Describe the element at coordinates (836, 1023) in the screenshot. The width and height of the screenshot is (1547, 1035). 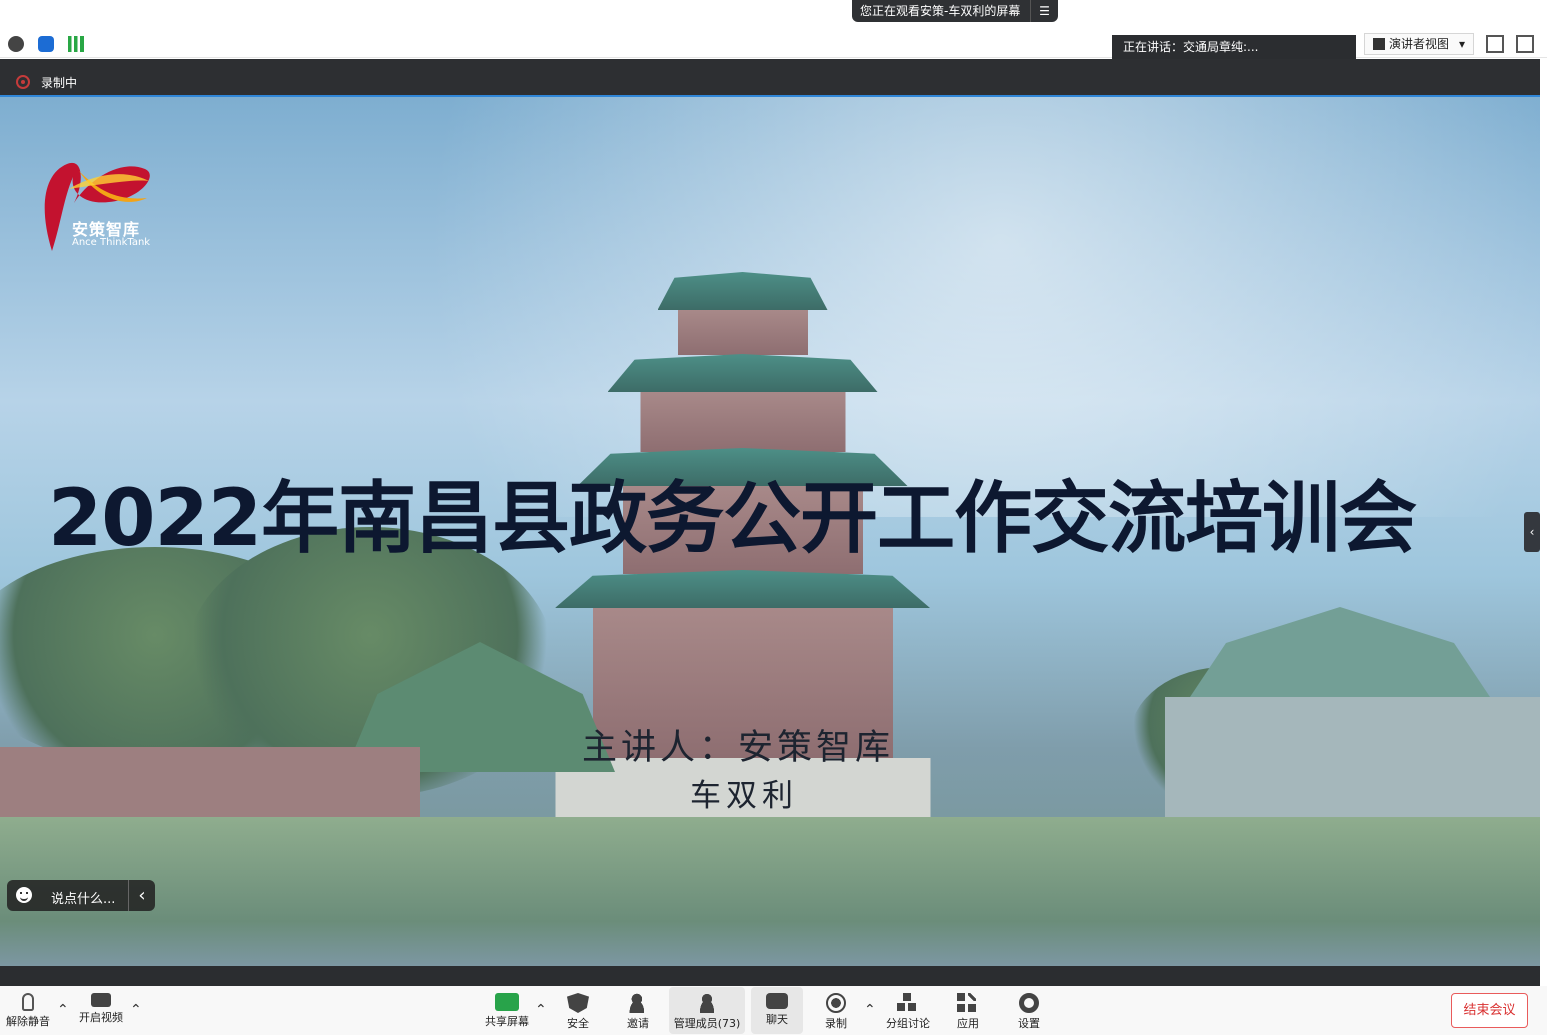
I see `record-label: 录制` at that location.